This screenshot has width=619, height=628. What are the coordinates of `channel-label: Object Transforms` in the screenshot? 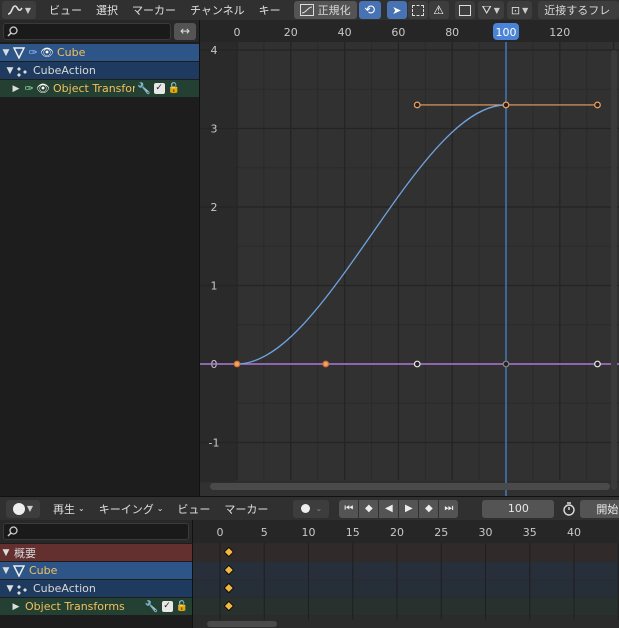 It's located at (75, 606).